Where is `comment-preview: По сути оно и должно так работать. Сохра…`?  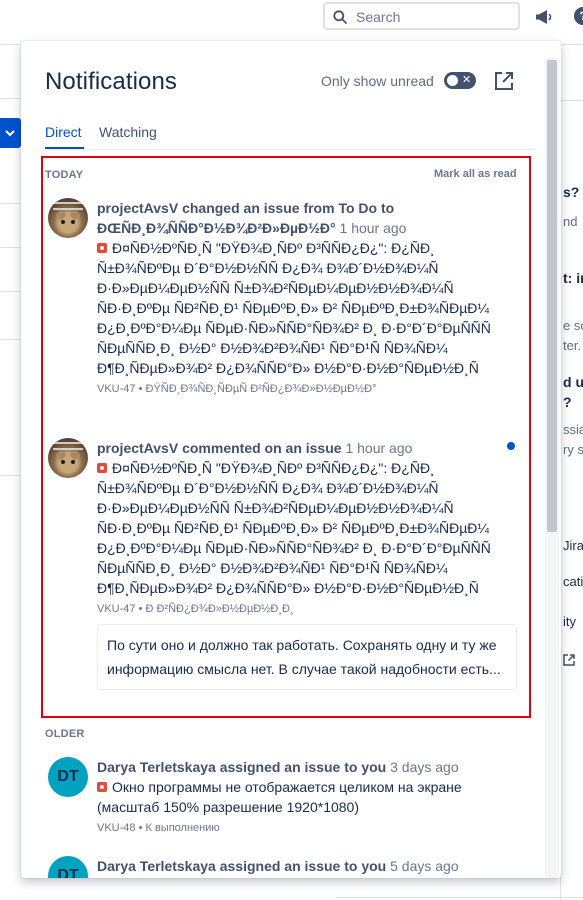
comment-preview: По сути оно и должно так работать. Сохра… is located at coordinates (307, 657).